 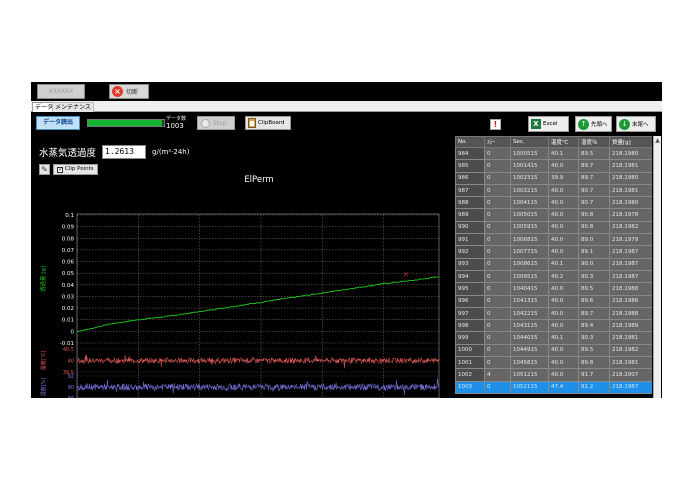 What do you see at coordinates (470, 178) in the screenshot?
I see `table-cell: 986` at bounding box center [470, 178].